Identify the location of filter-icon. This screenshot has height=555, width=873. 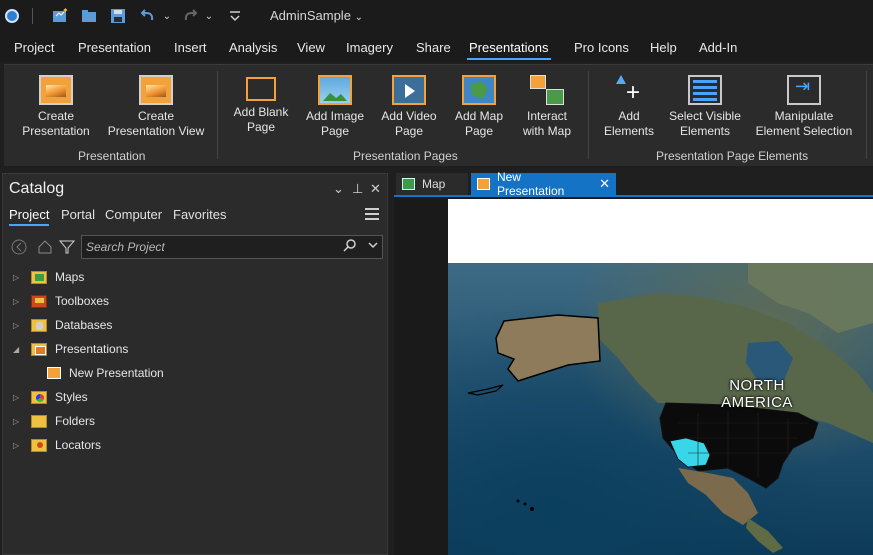
(67, 247).